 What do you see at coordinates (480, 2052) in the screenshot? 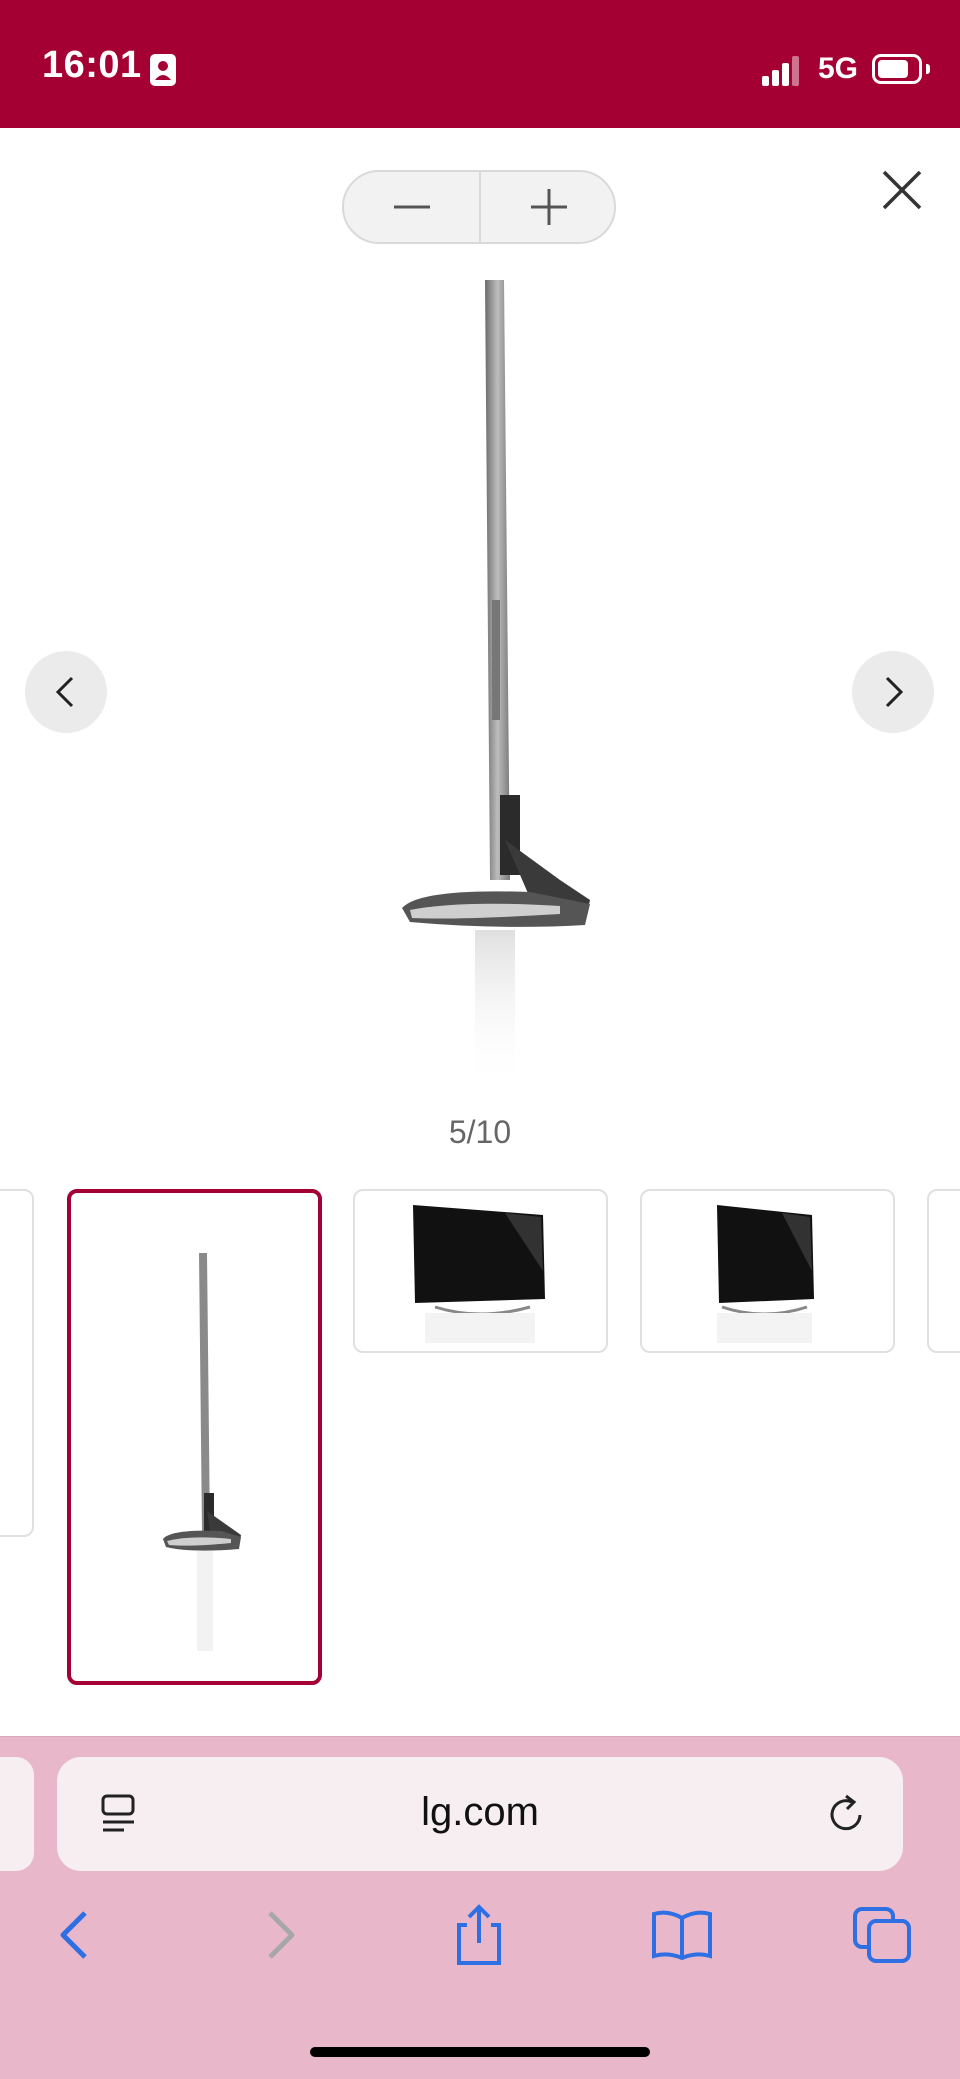
I see `home-indicator` at bounding box center [480, 2052].